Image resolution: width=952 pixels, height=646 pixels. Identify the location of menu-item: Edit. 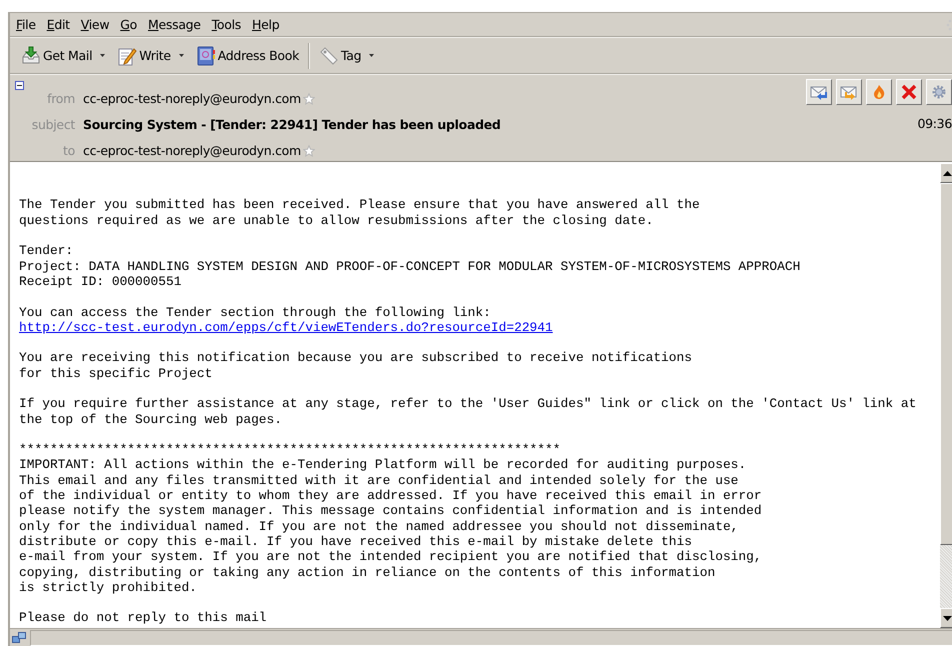
(58, 24).